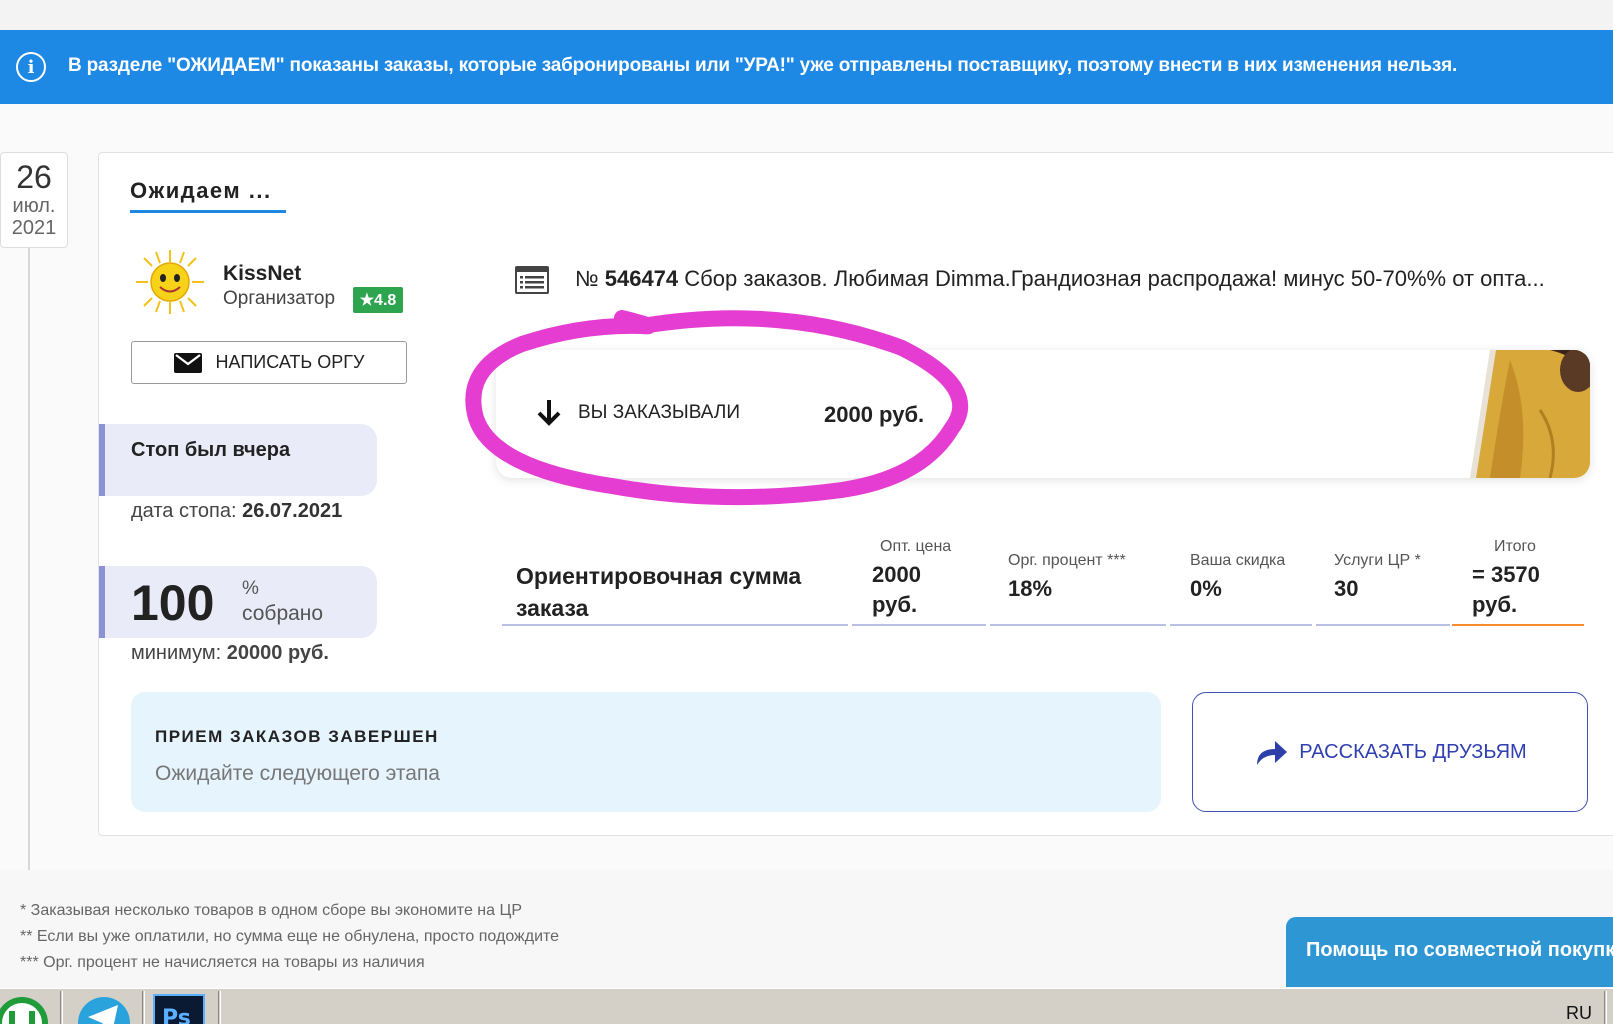 The image size is (1613, 1024). I want to click on sun-avatar-icon, so click(170, 282).